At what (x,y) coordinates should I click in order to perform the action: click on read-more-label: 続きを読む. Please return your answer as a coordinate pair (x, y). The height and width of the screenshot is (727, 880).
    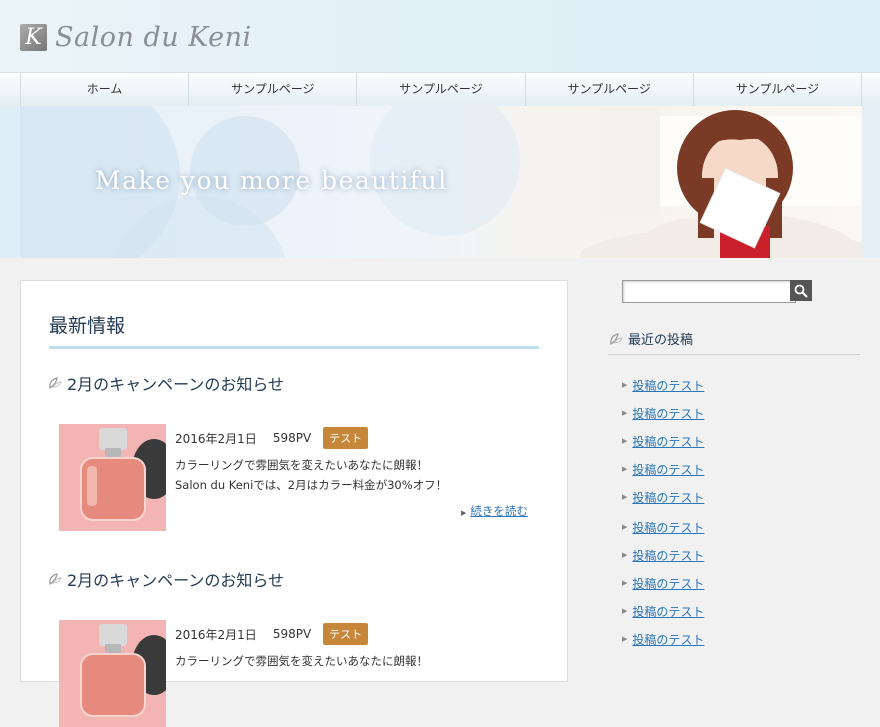
    Looking at the image, I should click on (499, 511).